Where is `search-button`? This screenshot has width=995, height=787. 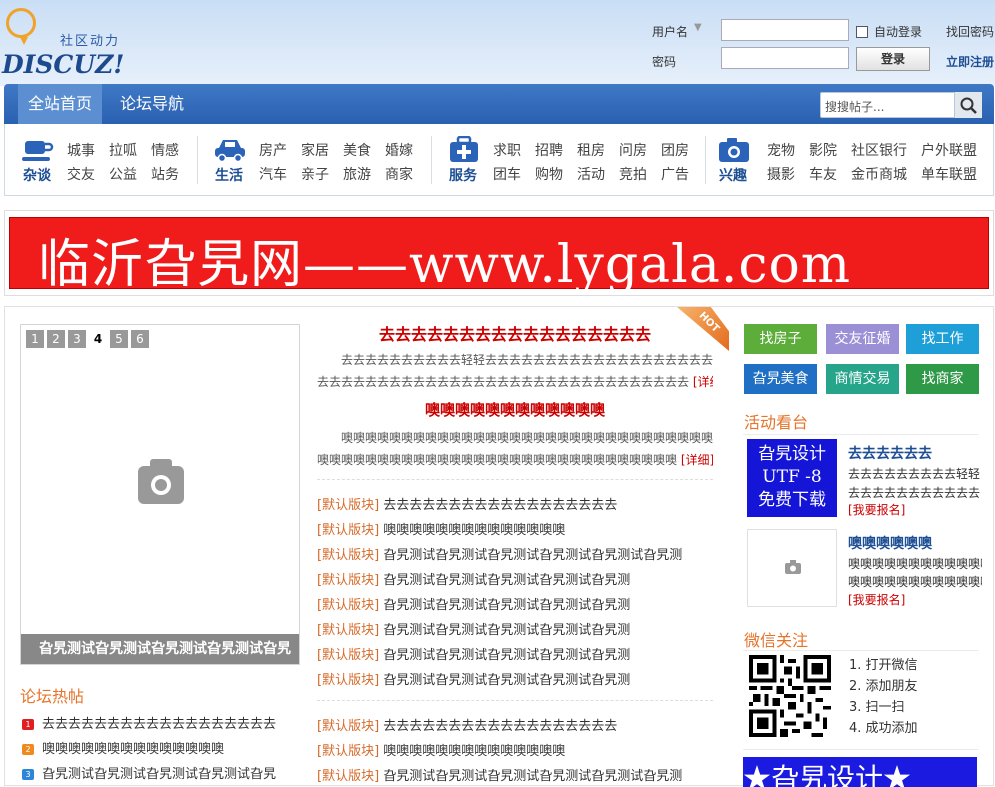
search-button is located at coordinates (968, 105).